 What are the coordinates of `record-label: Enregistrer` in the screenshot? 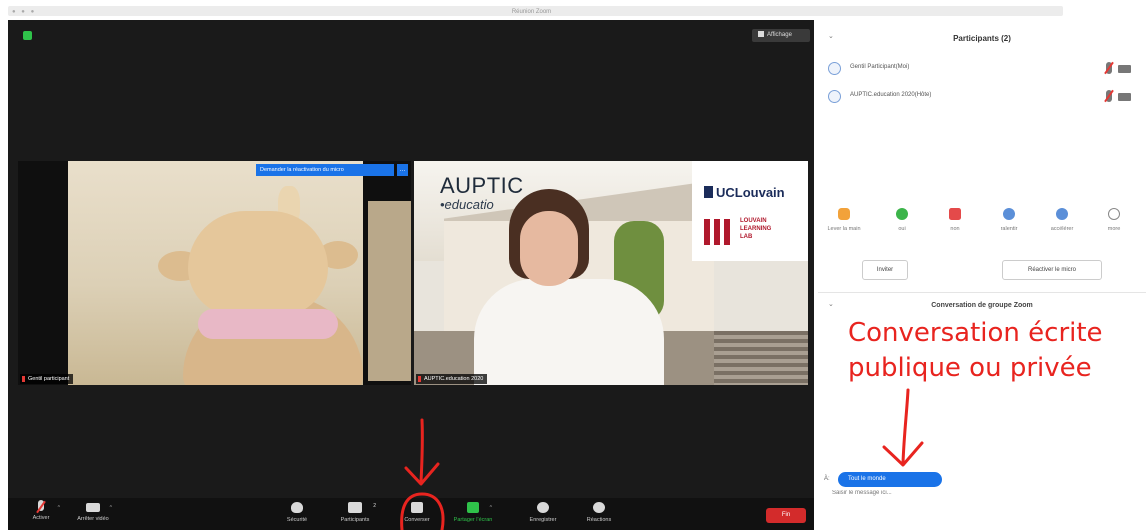 It's located at (543, 520).